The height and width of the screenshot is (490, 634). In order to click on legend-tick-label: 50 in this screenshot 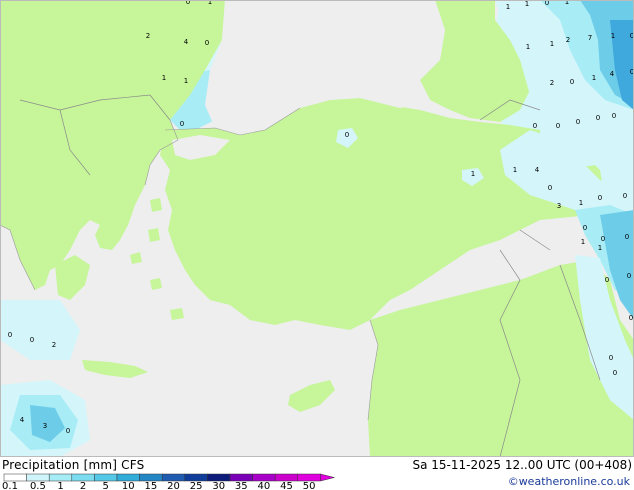, I will do `click(309, 485)`.